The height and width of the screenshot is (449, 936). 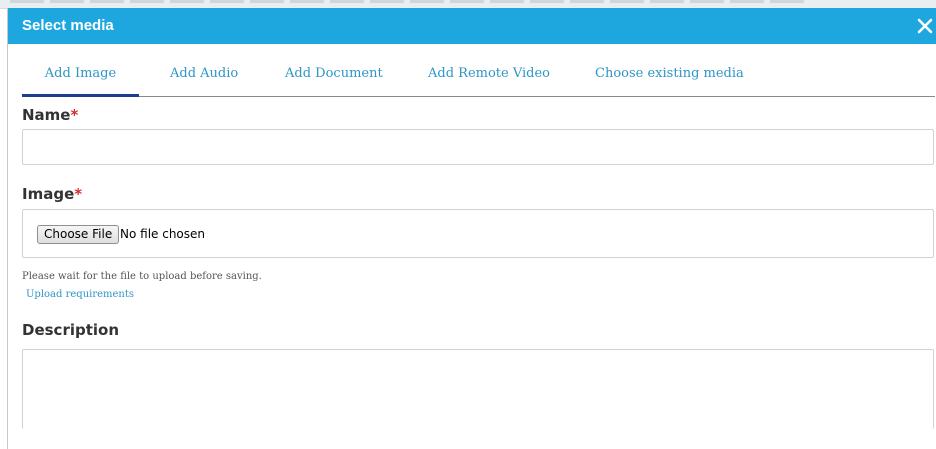 What do you see at coordinates (472, 26) in the screenshot?
I see `dialog-titlebar: Select media` at bounding box center [472, 26].